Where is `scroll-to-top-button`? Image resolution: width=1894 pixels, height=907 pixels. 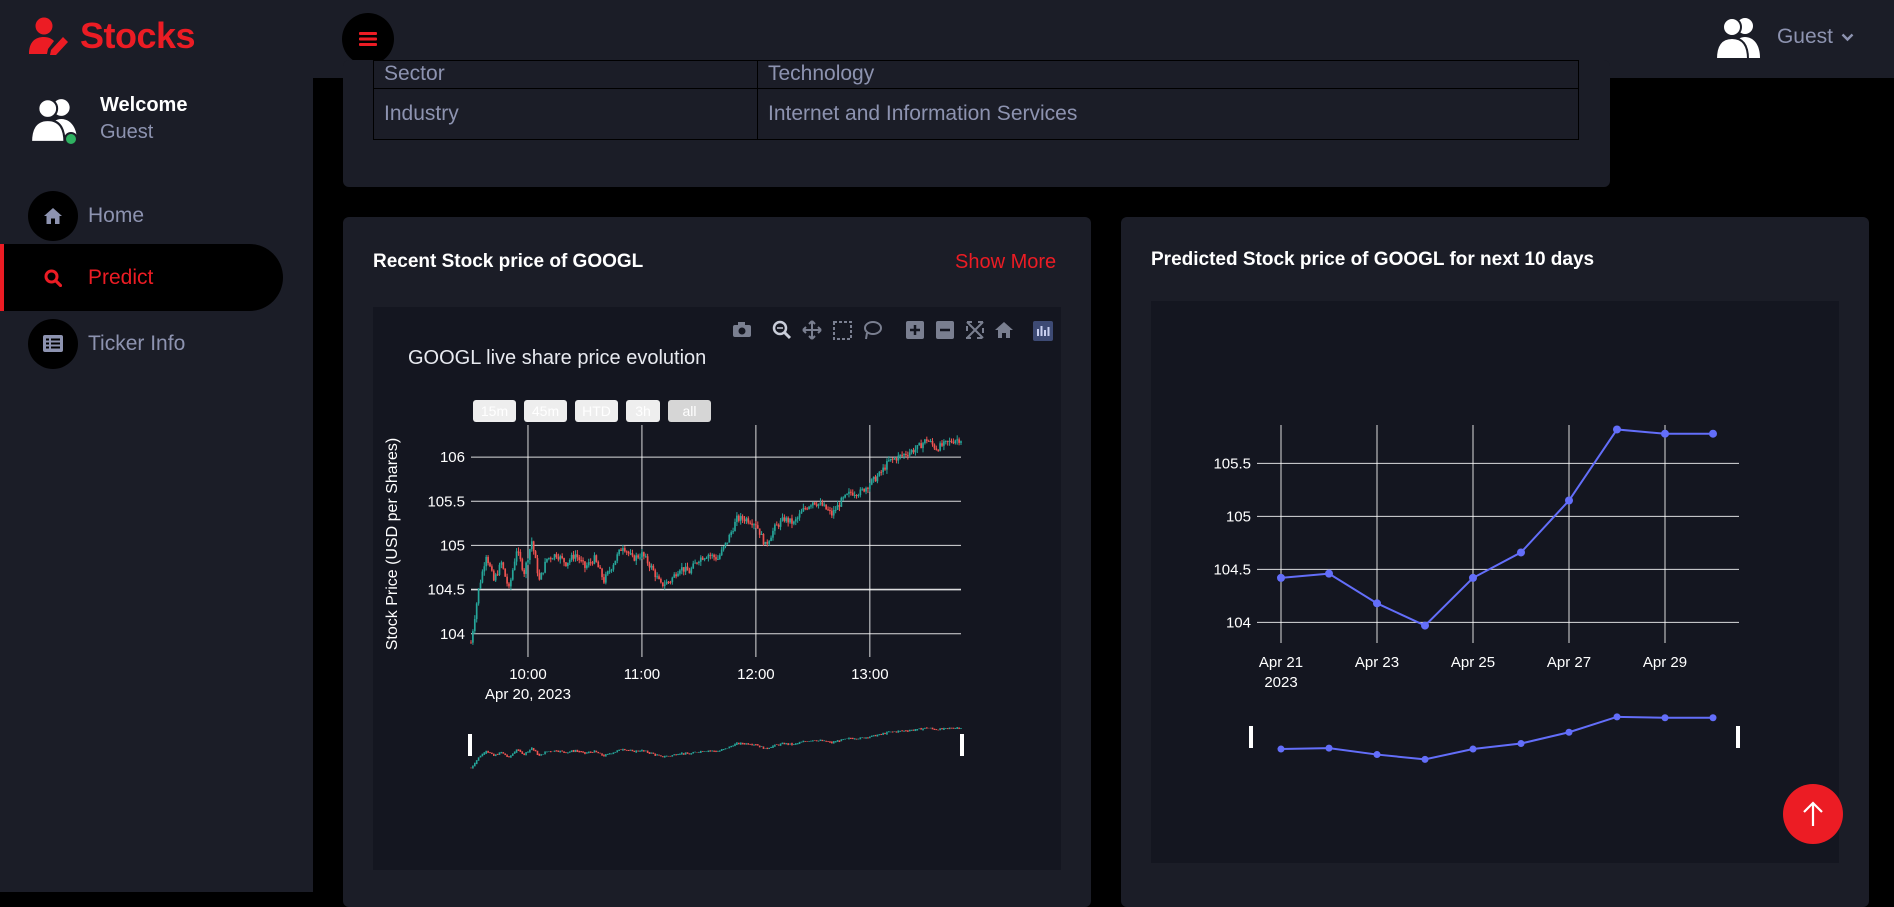
scroll-to-top-button is located at coordinates (1813, 814).